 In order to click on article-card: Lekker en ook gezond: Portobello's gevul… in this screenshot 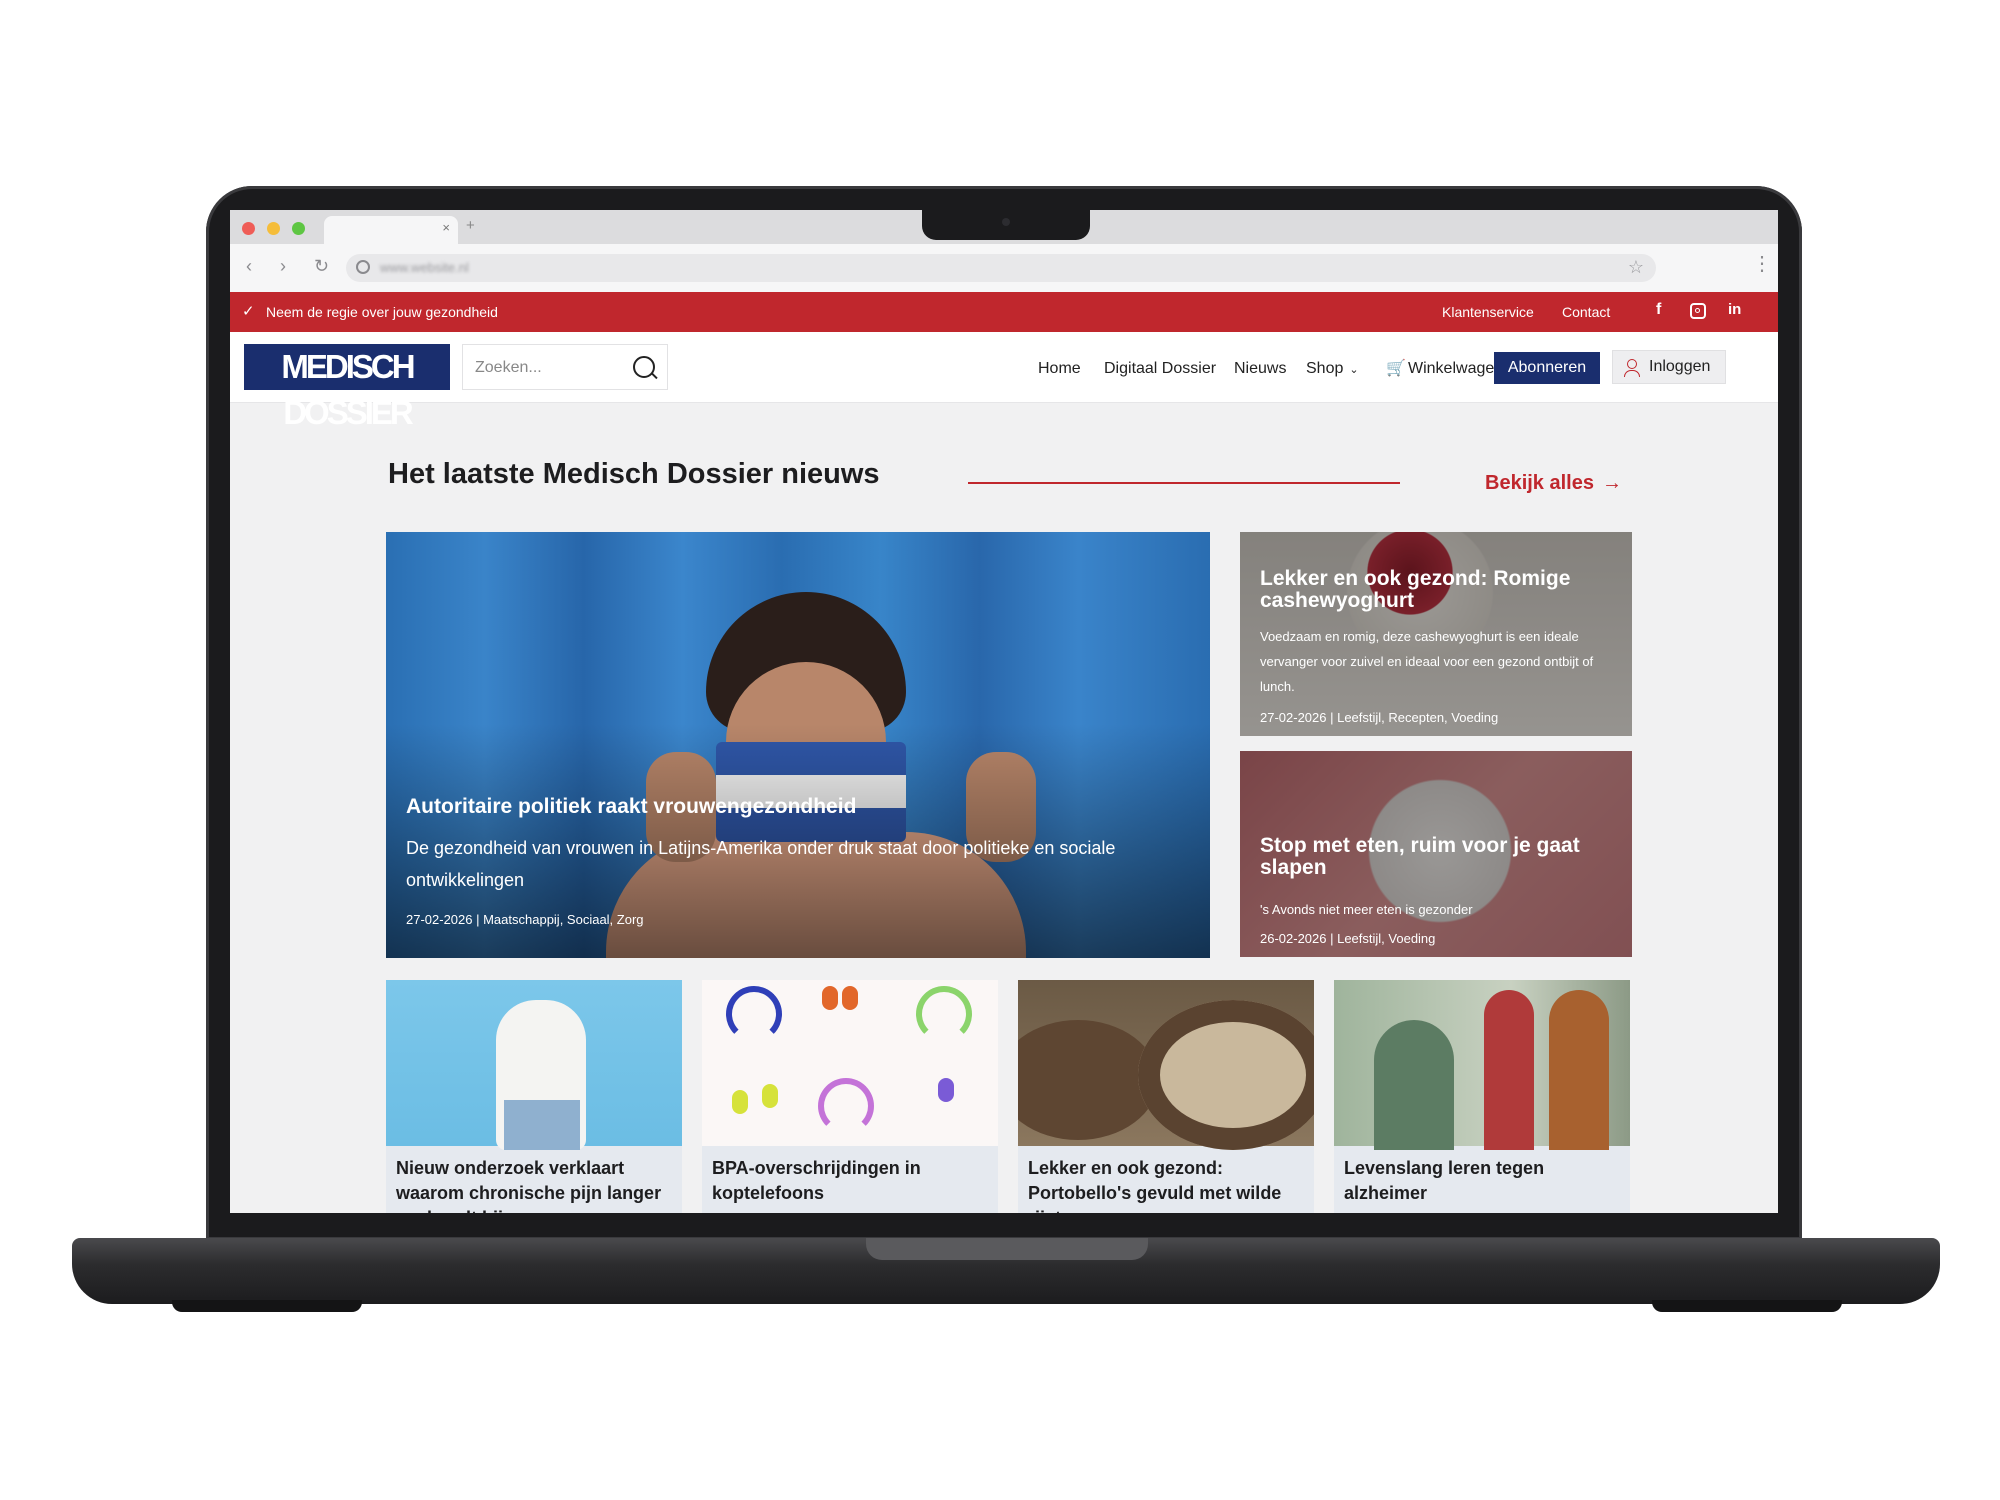, I will do `click(1166, 1096)`.